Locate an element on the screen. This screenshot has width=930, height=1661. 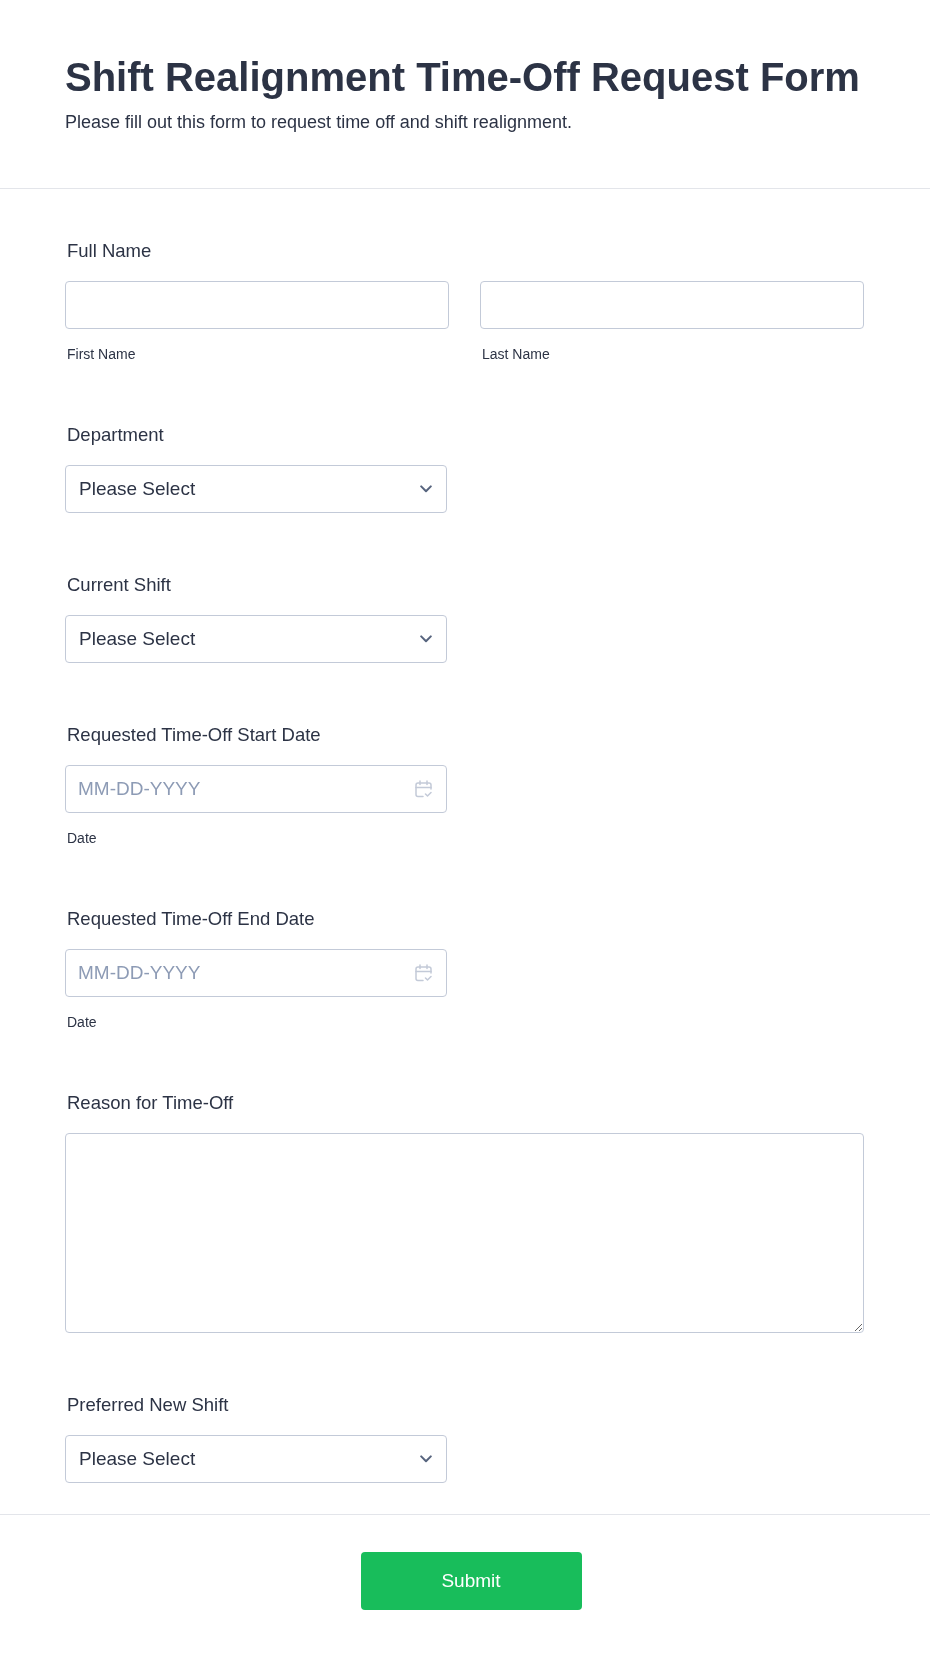
field-sublabel: First Name is located at coordinates (102, 354).